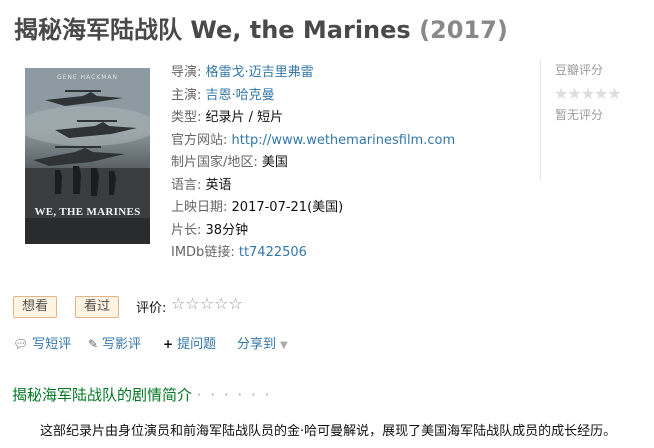  Describe the element at coordinates (186, 230) in the screenshot. I see `runtime-label: 片长:` at that location.